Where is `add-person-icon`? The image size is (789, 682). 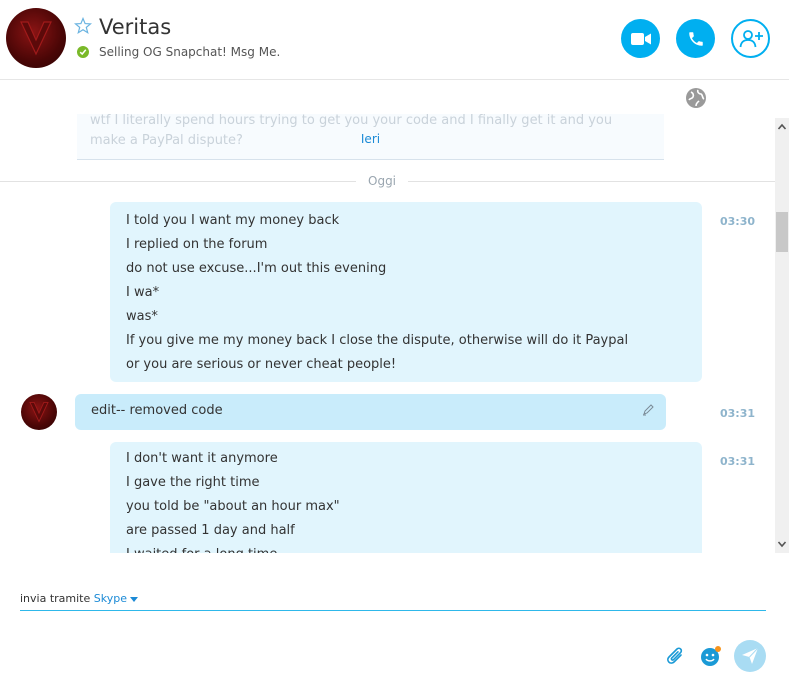 add-person-icon is located at coordinates (751, 38).